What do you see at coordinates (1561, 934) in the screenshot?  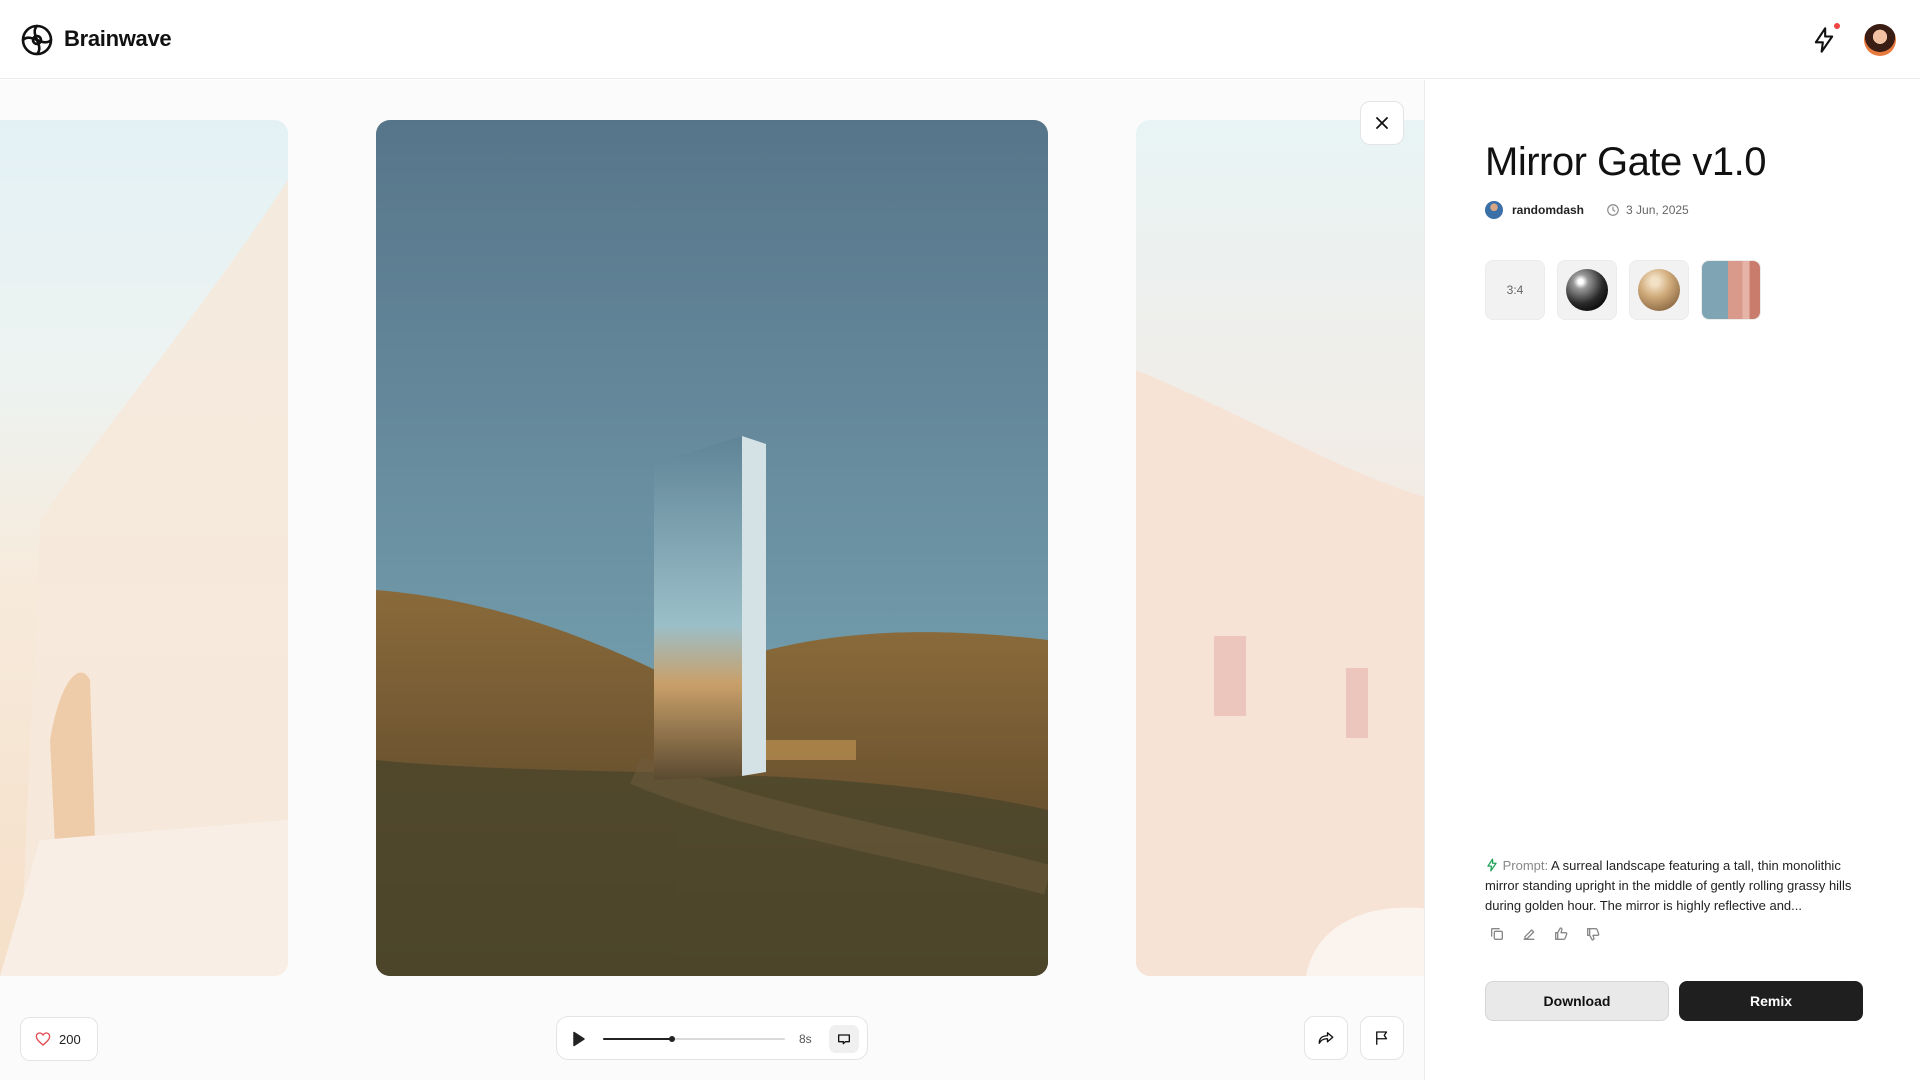 I see `thumbs-up-icon` at bounding box center [1561, 934].